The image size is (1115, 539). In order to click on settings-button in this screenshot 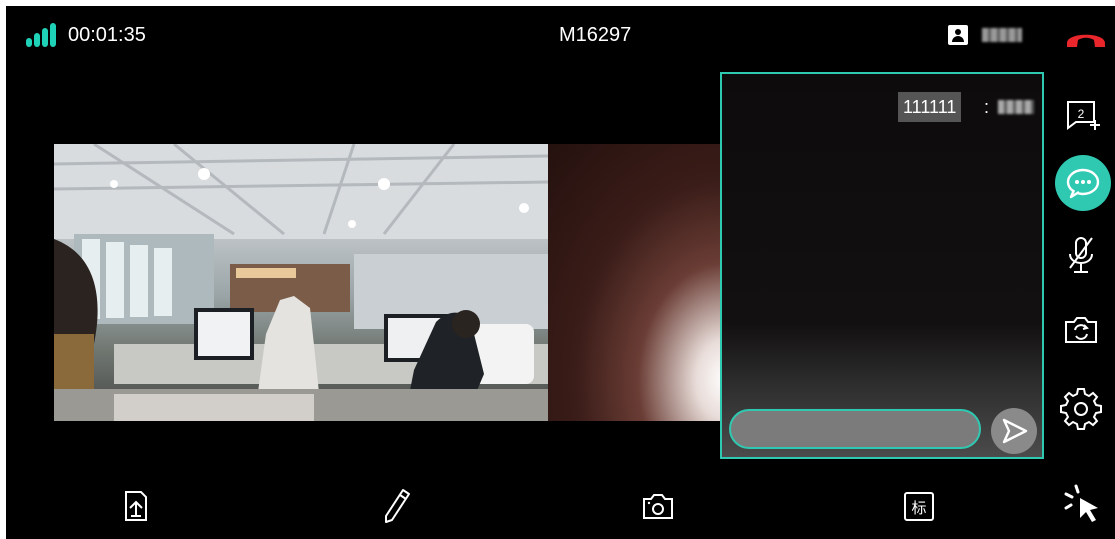, I will do `click(1081, 409)`.